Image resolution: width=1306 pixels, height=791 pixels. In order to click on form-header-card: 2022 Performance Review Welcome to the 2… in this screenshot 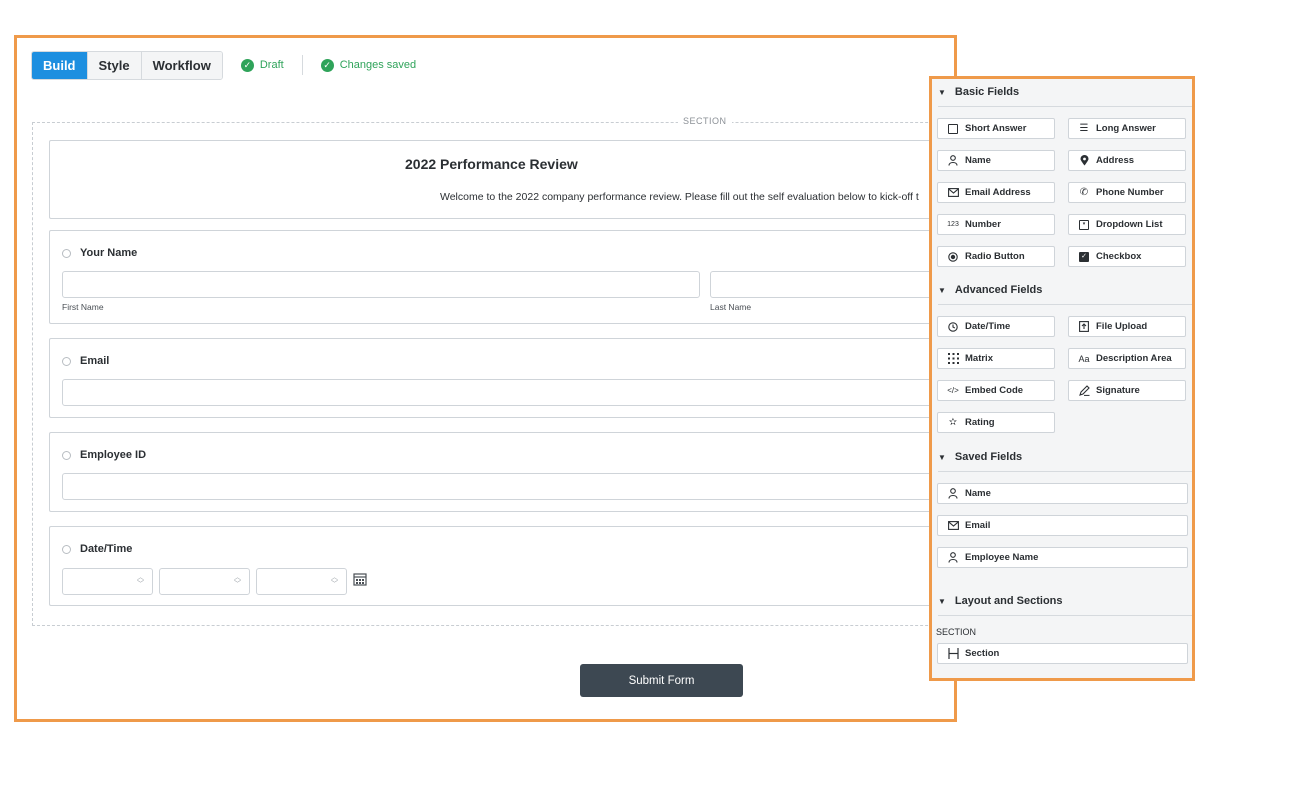, I will do `click(501, 179)`.